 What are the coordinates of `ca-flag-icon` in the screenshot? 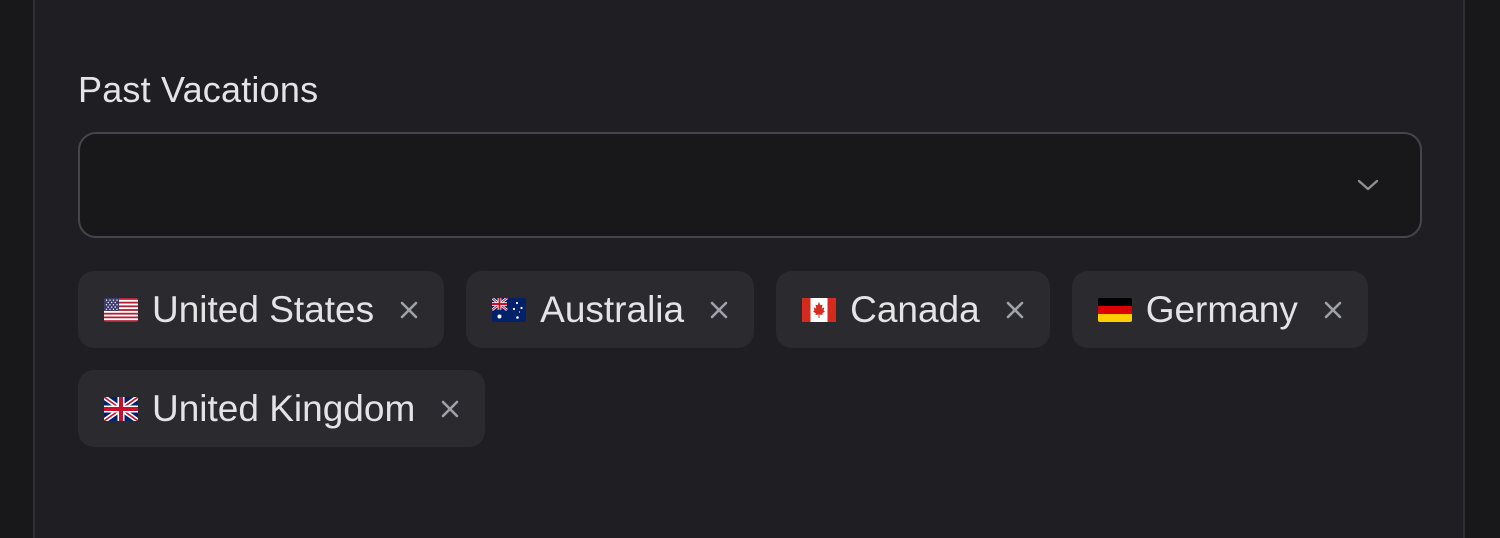 It's located at (819, 309).